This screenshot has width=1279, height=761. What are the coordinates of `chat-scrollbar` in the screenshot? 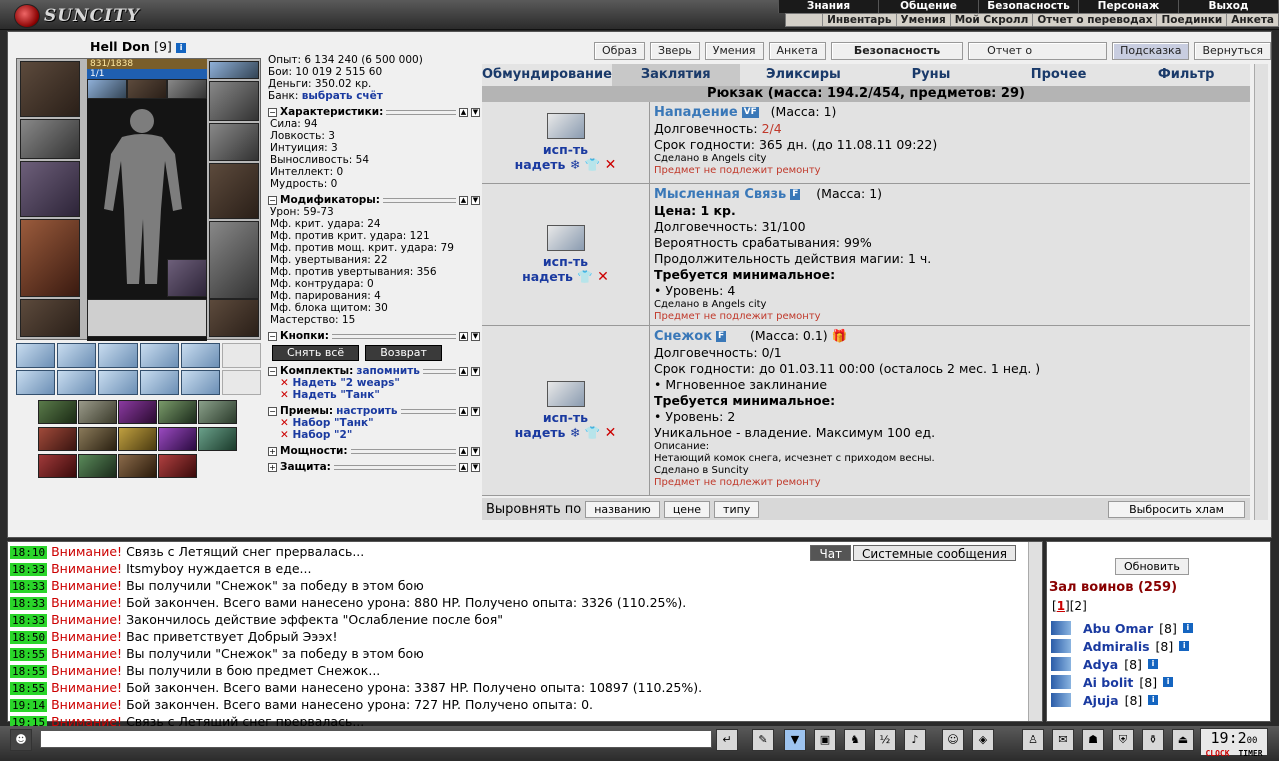 It's located at (1035, 631).